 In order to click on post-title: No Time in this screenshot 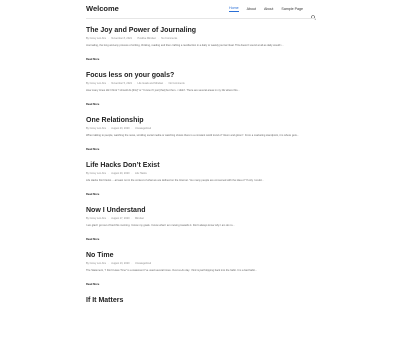, I will do `click(201, 254)`.